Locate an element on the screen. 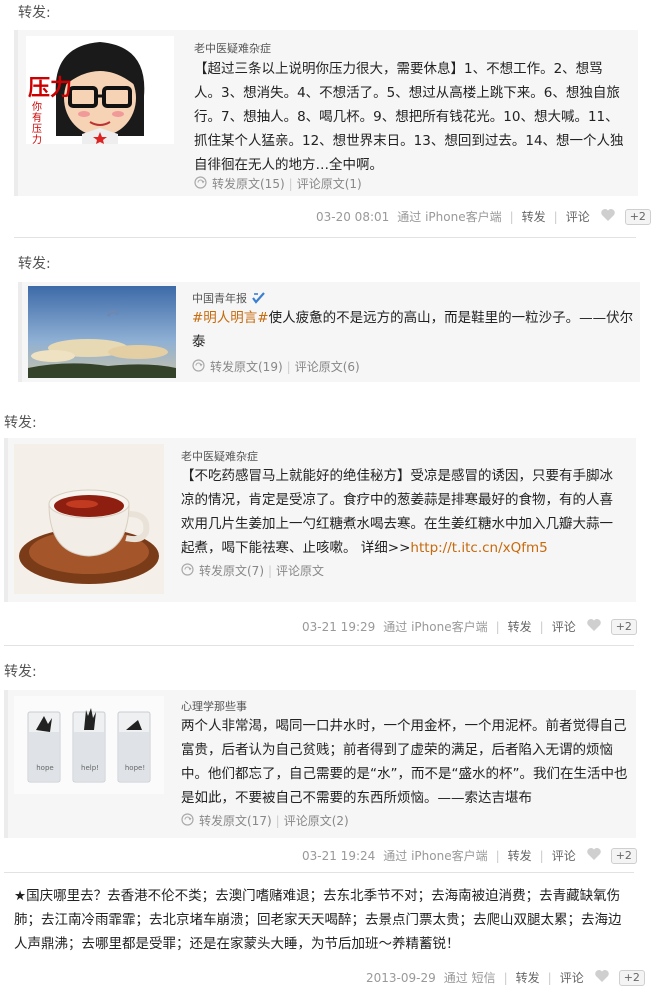  original-actions: 转发原文(17) | 评论原文(2) is located at coordinates (265, 820).